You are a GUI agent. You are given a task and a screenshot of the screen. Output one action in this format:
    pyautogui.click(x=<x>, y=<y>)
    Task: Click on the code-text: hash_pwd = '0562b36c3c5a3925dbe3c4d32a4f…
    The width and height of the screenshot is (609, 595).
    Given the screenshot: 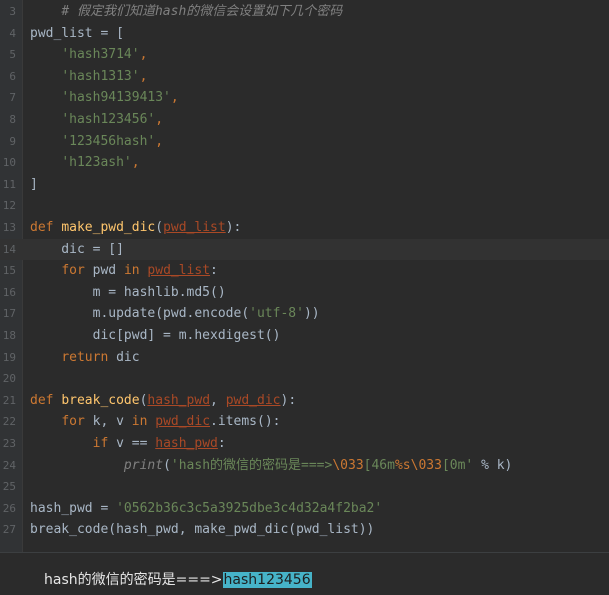 What is the action you would take?
    pyautogui.click(x=206, y=509)
    